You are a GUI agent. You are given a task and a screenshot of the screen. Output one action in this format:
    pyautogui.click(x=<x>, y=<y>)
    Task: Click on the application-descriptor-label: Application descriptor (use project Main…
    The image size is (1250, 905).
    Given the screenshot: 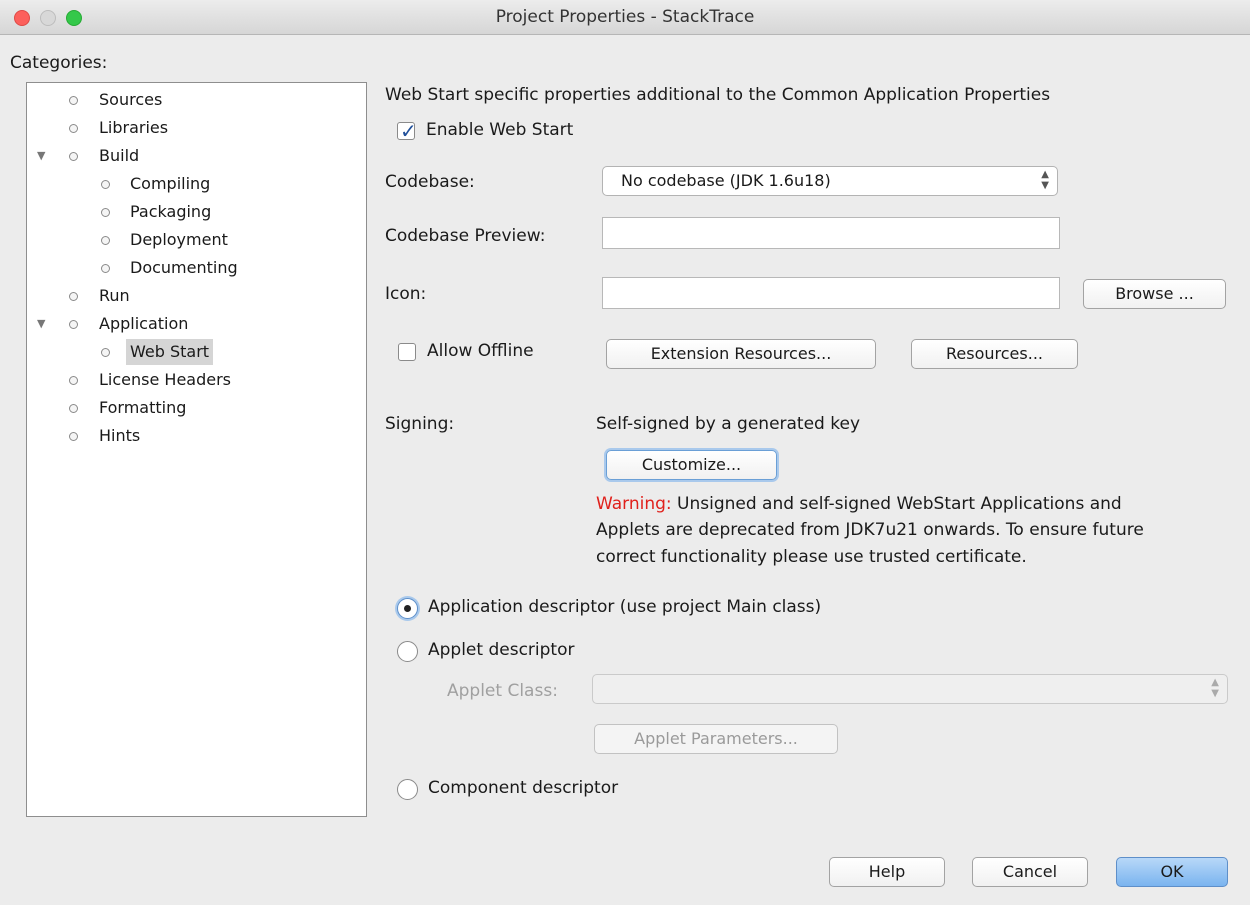 What is the action you would take?
    pyautogui.click(x=624, y=607)
    